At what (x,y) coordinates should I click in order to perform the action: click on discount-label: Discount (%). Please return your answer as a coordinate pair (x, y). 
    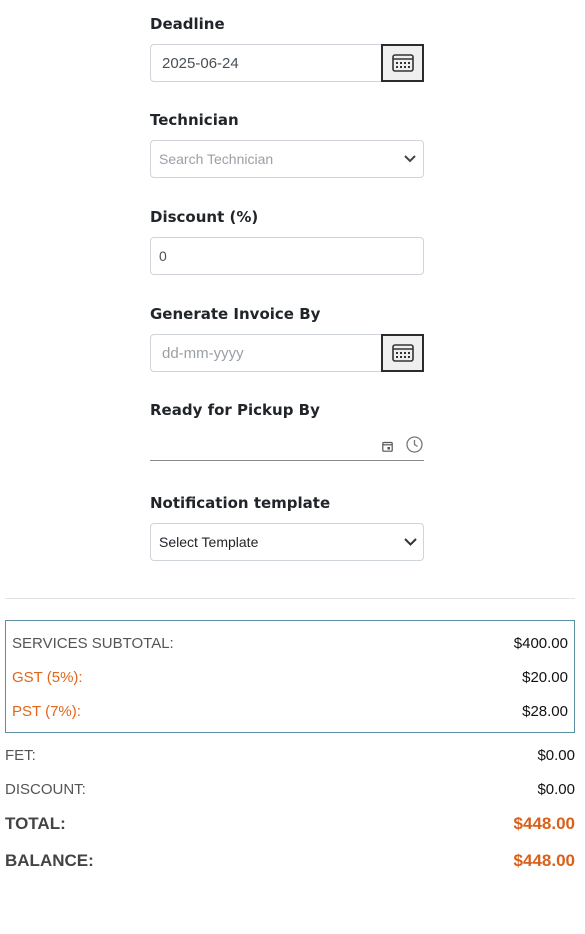
    Looking at the image, I should click on (204, 217).